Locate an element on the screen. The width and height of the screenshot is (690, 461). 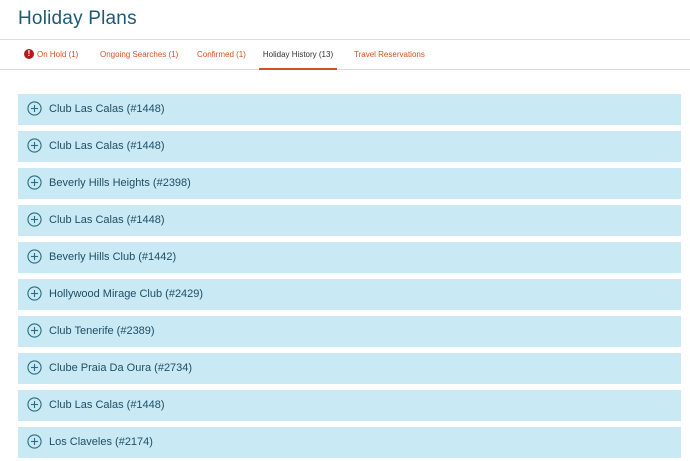
tab-travel-reservations: Travel Reservations is located at coordinates (389, 55).